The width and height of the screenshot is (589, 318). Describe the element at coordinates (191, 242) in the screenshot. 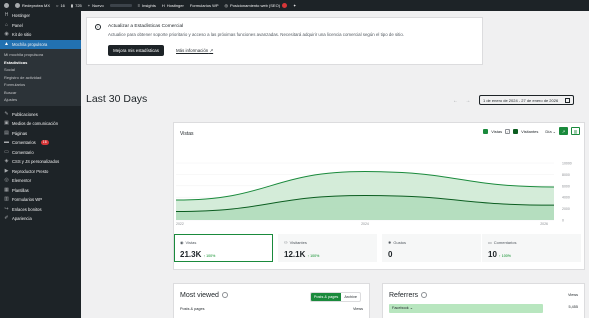

I see `stat-label-text: Vistas` at that location.